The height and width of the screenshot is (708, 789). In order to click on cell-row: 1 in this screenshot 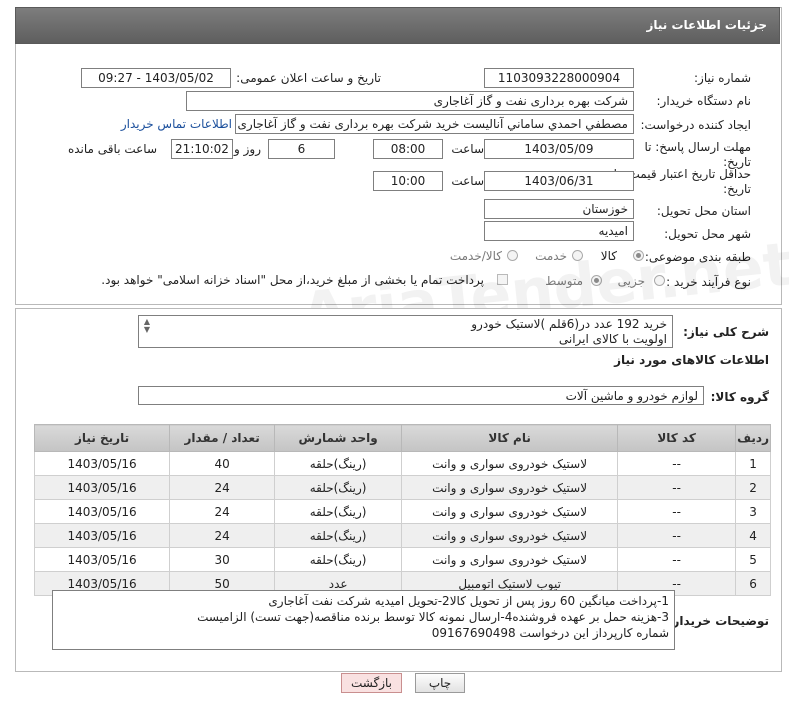, I will do `click(753, 463)`.